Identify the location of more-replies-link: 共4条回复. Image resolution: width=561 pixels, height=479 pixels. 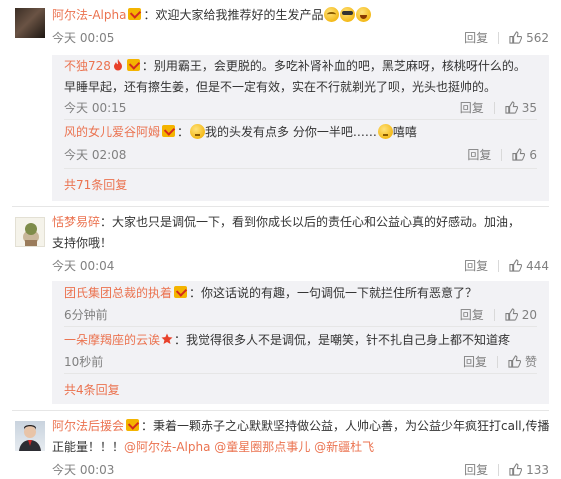
(92, 389).